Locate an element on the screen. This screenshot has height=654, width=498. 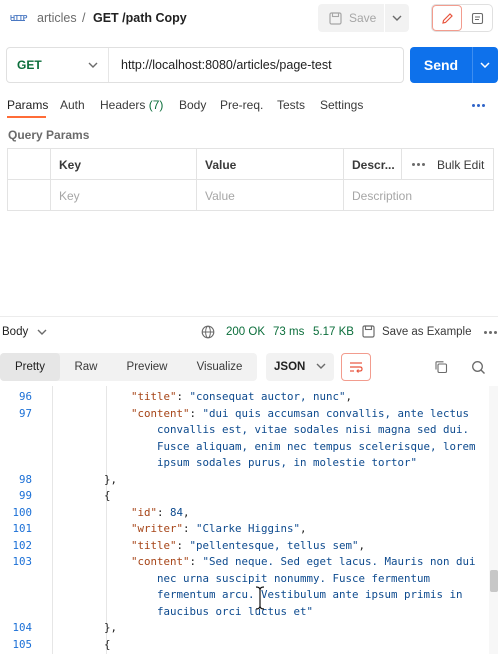
code-line: 102 "title": "pellentesque, tellus sem", is located at coordinates (244, 546).